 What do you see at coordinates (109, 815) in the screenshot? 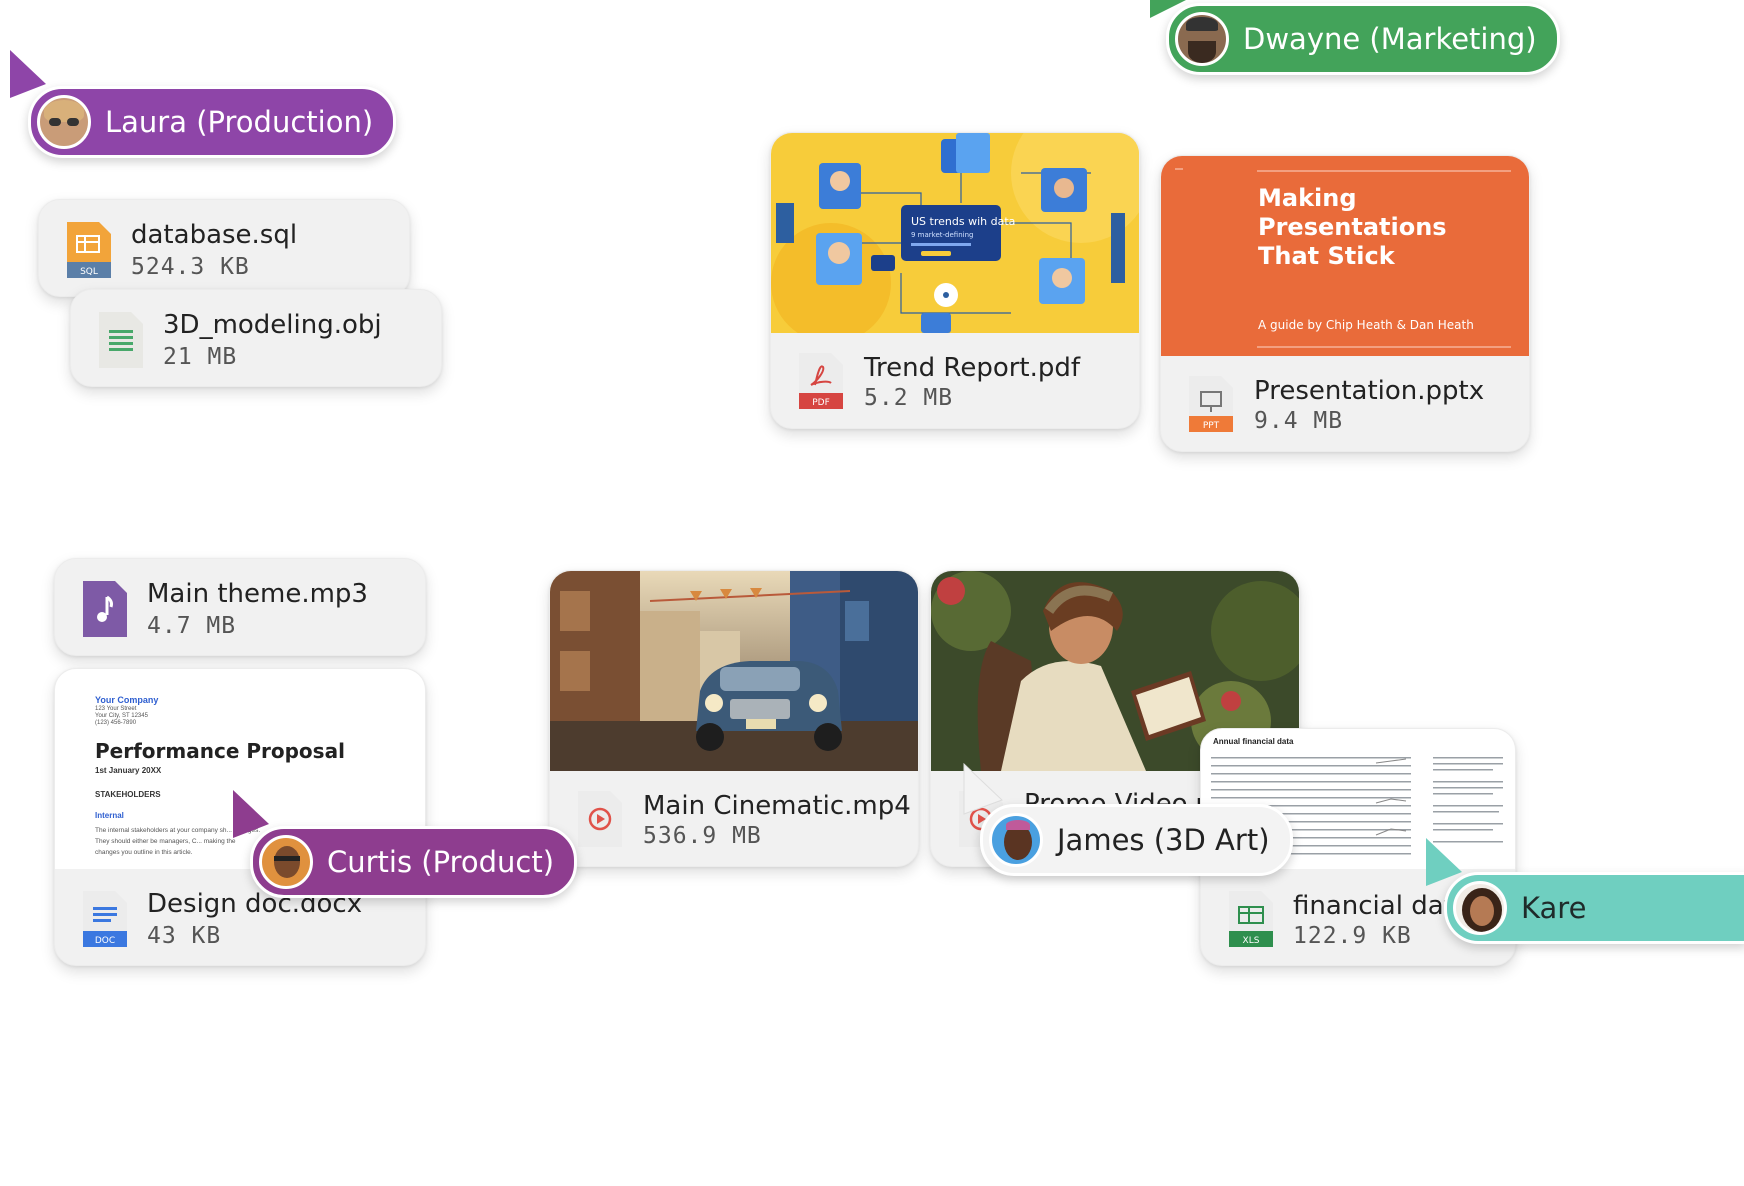
I see `doc-subsection: Internal` at bounding box center [109, 815].